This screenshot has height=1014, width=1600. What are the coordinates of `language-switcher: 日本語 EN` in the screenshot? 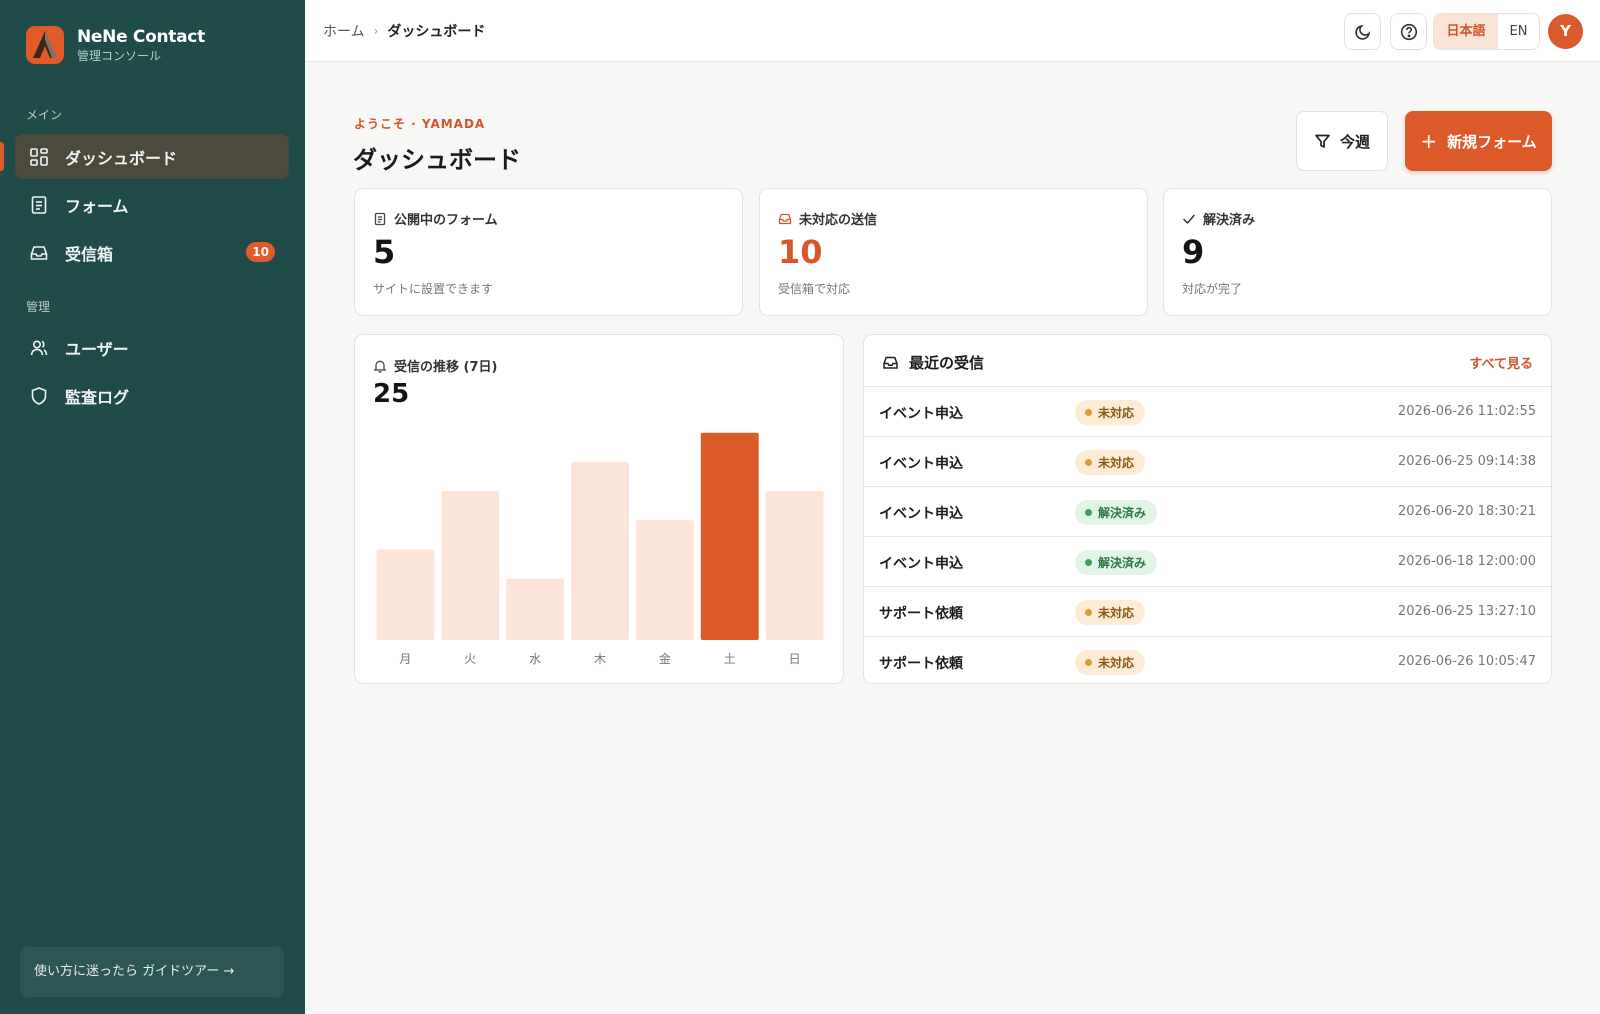 It's located at (1486, 31).